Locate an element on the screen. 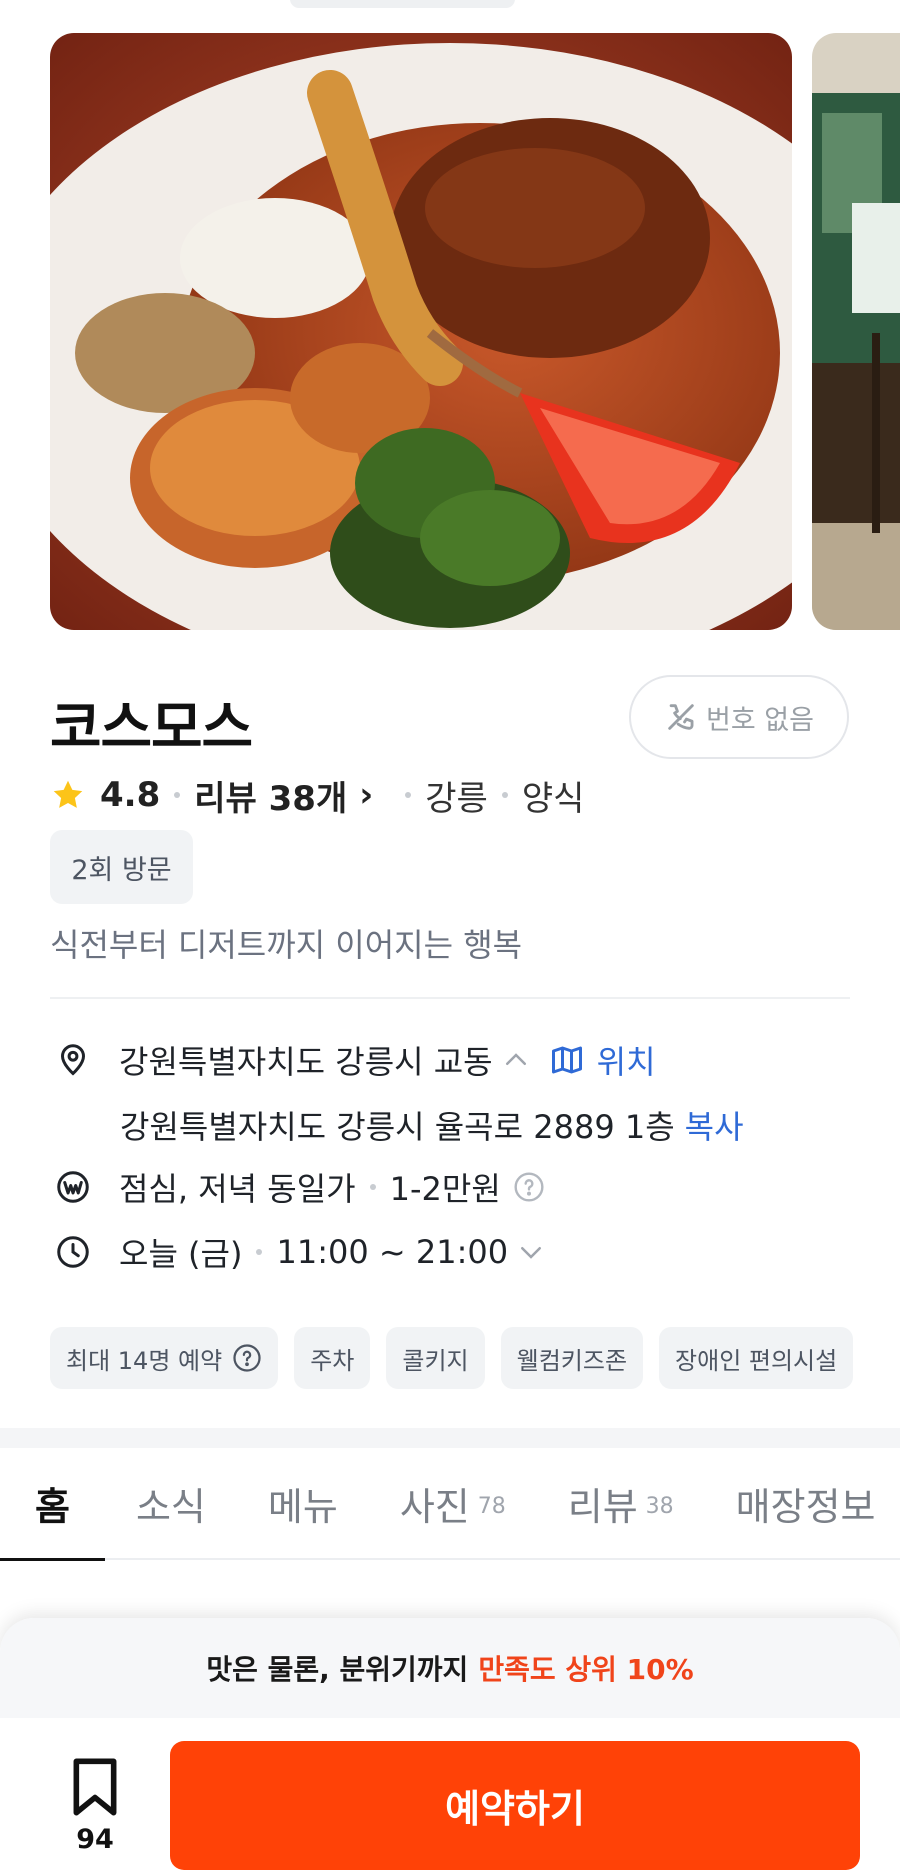  tab-menu: 메뉴 is located at coordinates (303, 1503).